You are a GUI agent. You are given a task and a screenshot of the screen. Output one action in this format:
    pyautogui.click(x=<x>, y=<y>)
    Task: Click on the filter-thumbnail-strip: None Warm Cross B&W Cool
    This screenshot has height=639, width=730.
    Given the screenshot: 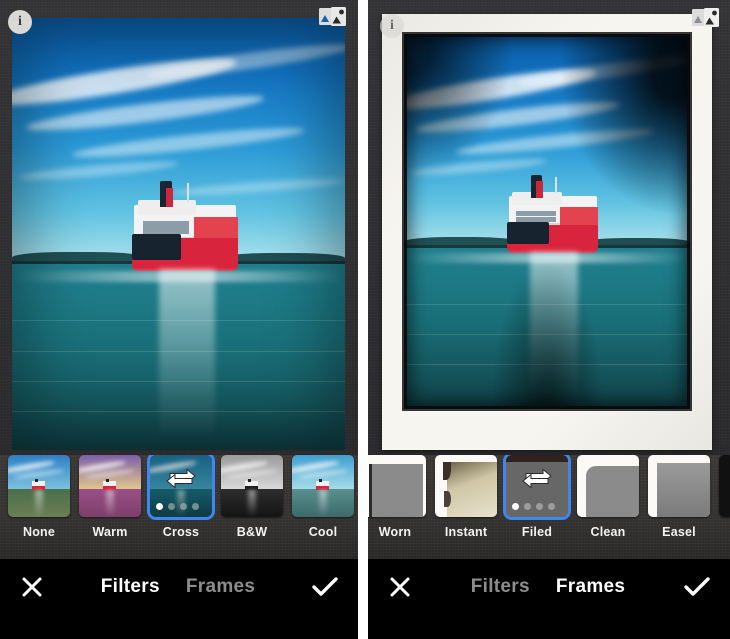 What is the action you would take?
    pyautogui.click(x=179, y=507)
    